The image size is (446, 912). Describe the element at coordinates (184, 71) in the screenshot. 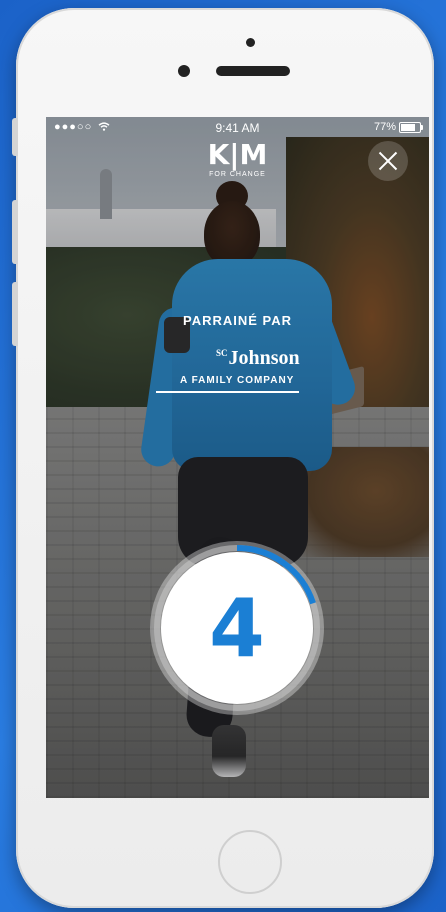

I see `proximity-sensor` at that location.